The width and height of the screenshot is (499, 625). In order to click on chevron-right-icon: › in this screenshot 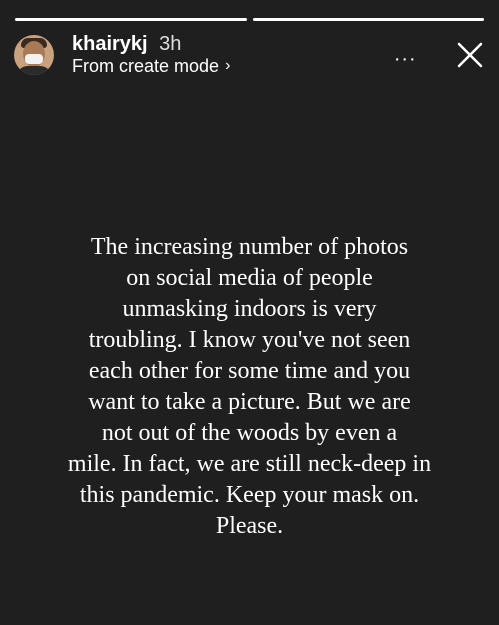, I will do `click(228, 66)`.